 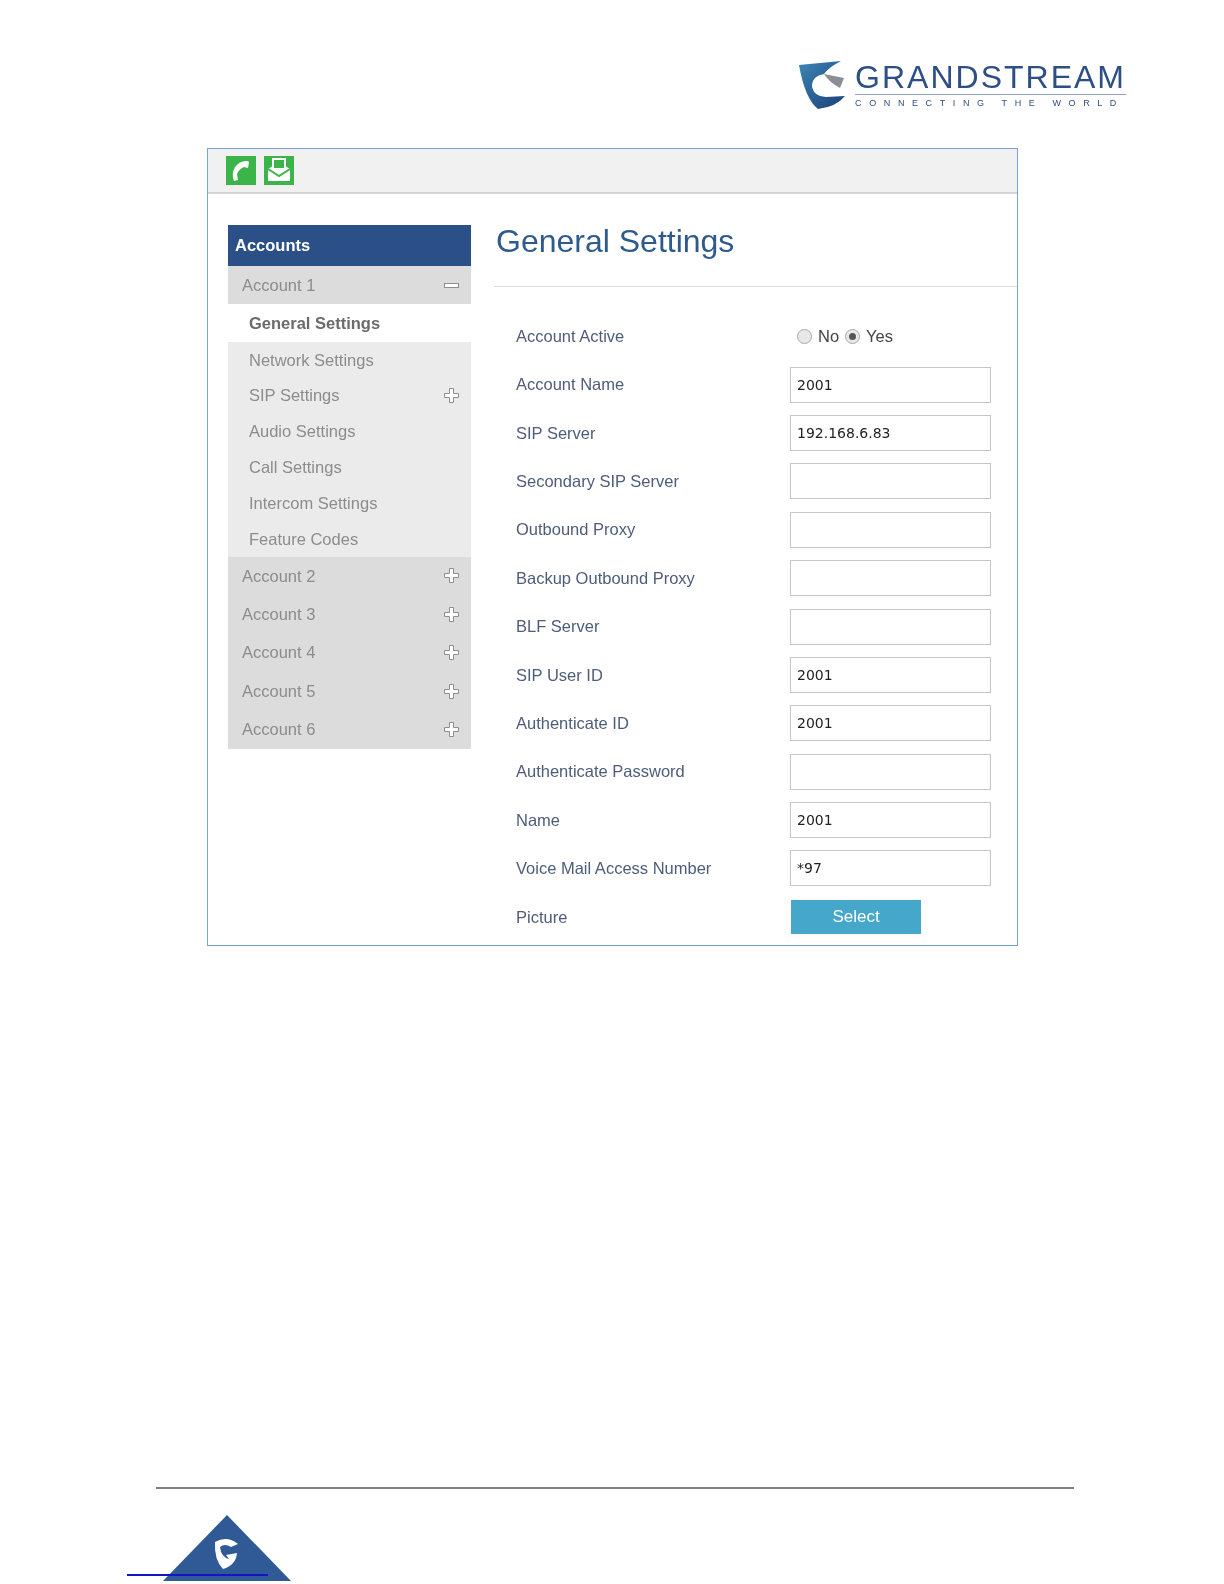 I want to click on field-label: Account Name, so click(x=571, y=385).